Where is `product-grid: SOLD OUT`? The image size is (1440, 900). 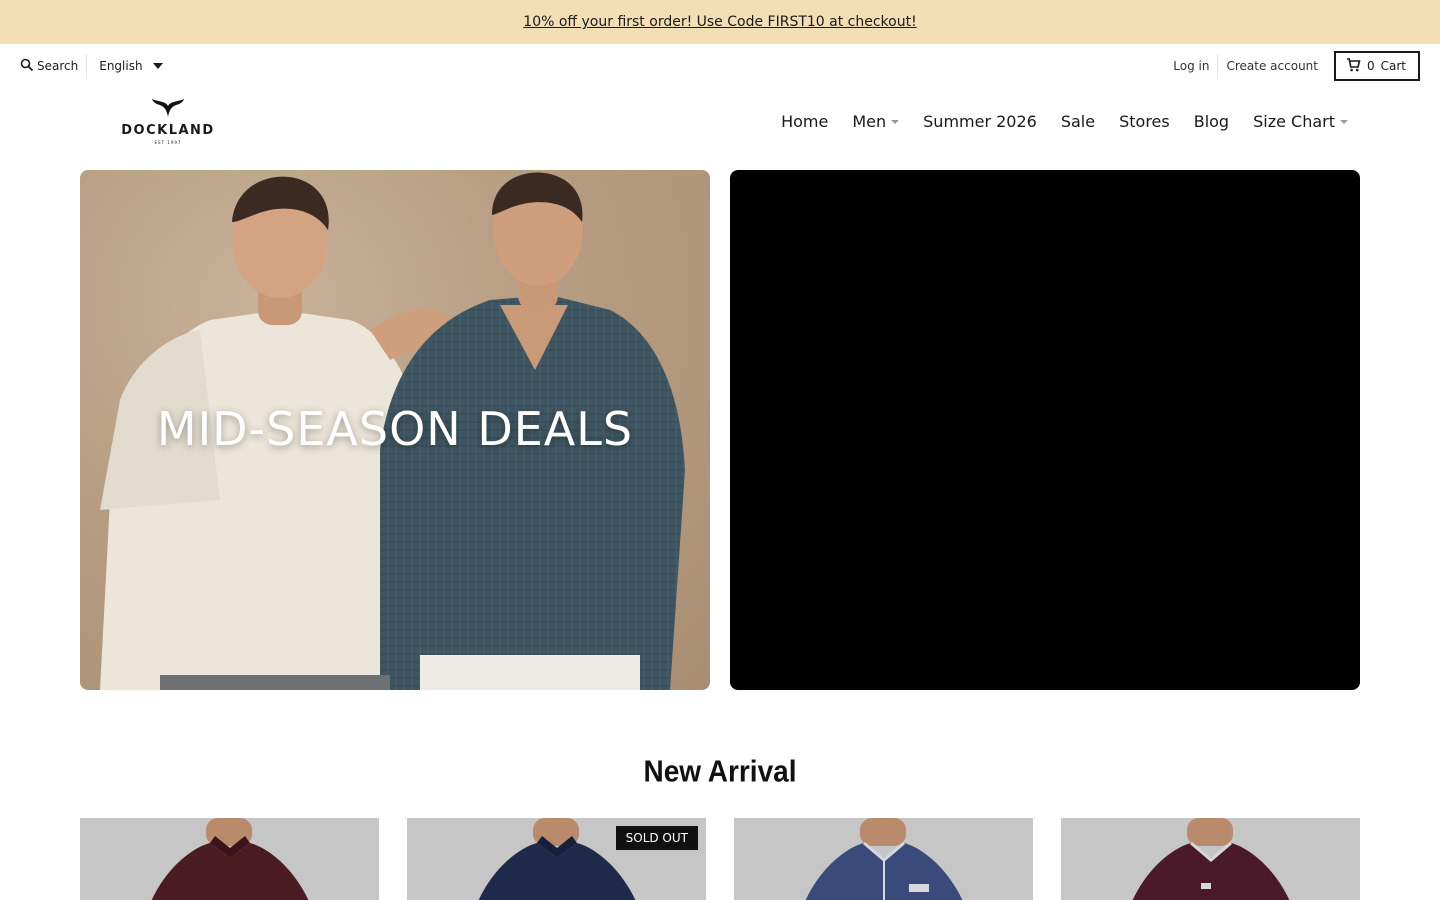
product-grid: SOLD OUT is located at coordinates (720, 859).